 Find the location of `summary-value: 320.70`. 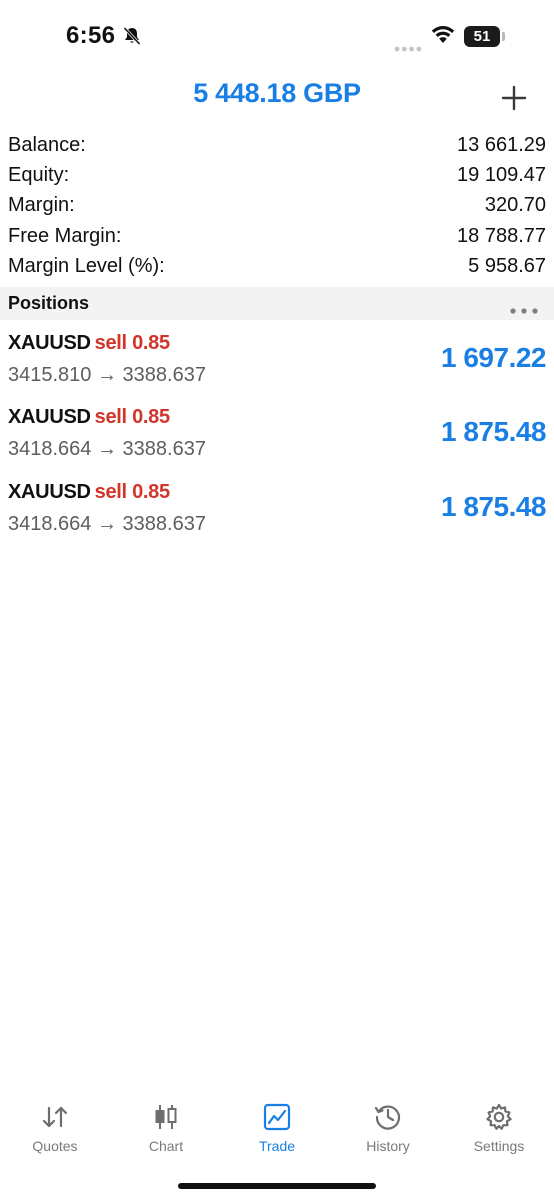

summary-value: 320.70 is located at coordinates (515, 205).